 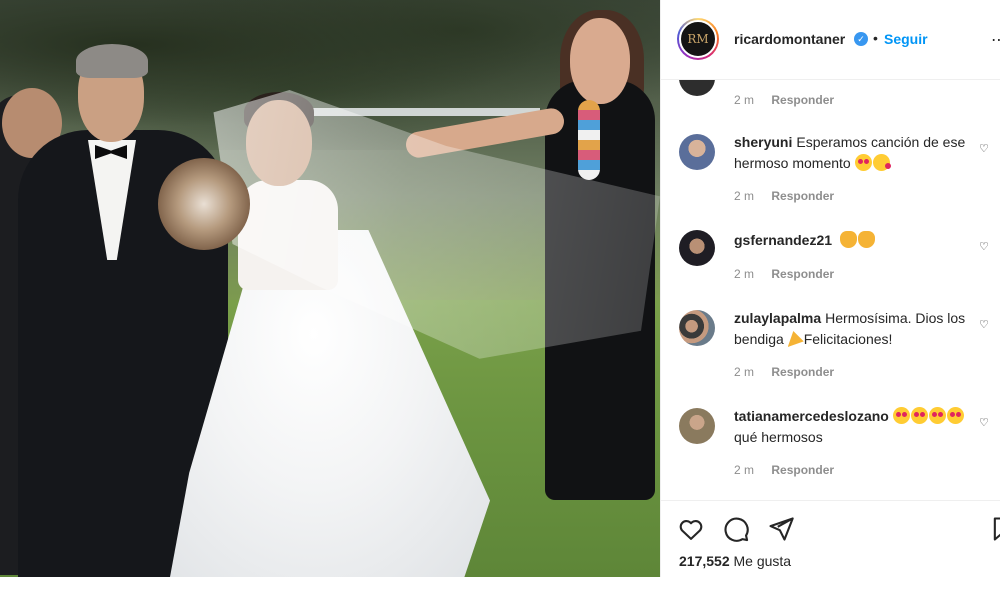 I want to click on comment-text: gsfernandez21, so click(x=864, y=240).